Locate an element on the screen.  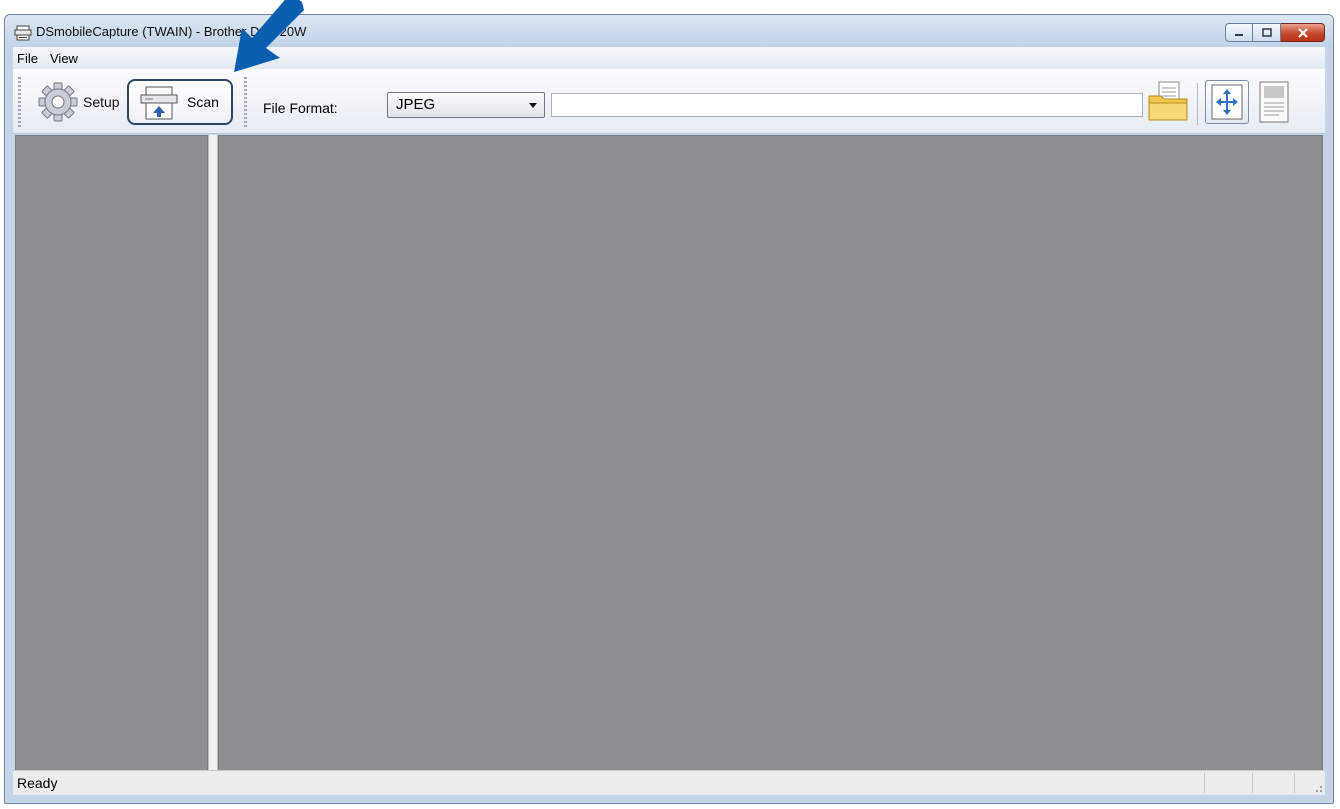
status-bar: Ready is located at coordinates (669, 782).